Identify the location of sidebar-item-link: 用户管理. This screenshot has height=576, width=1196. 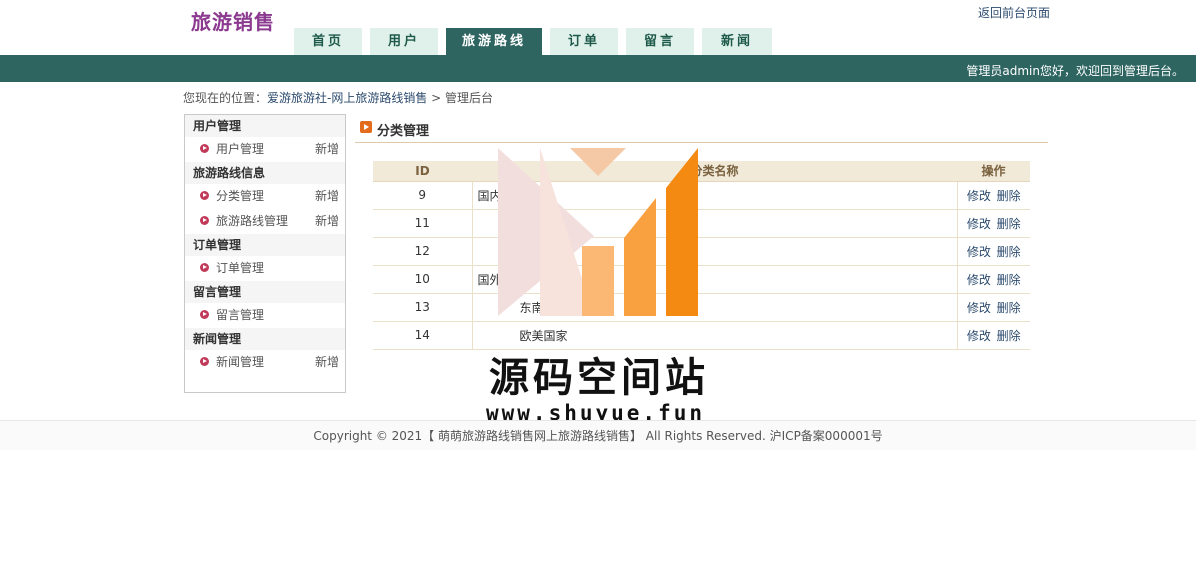
(240, 149).